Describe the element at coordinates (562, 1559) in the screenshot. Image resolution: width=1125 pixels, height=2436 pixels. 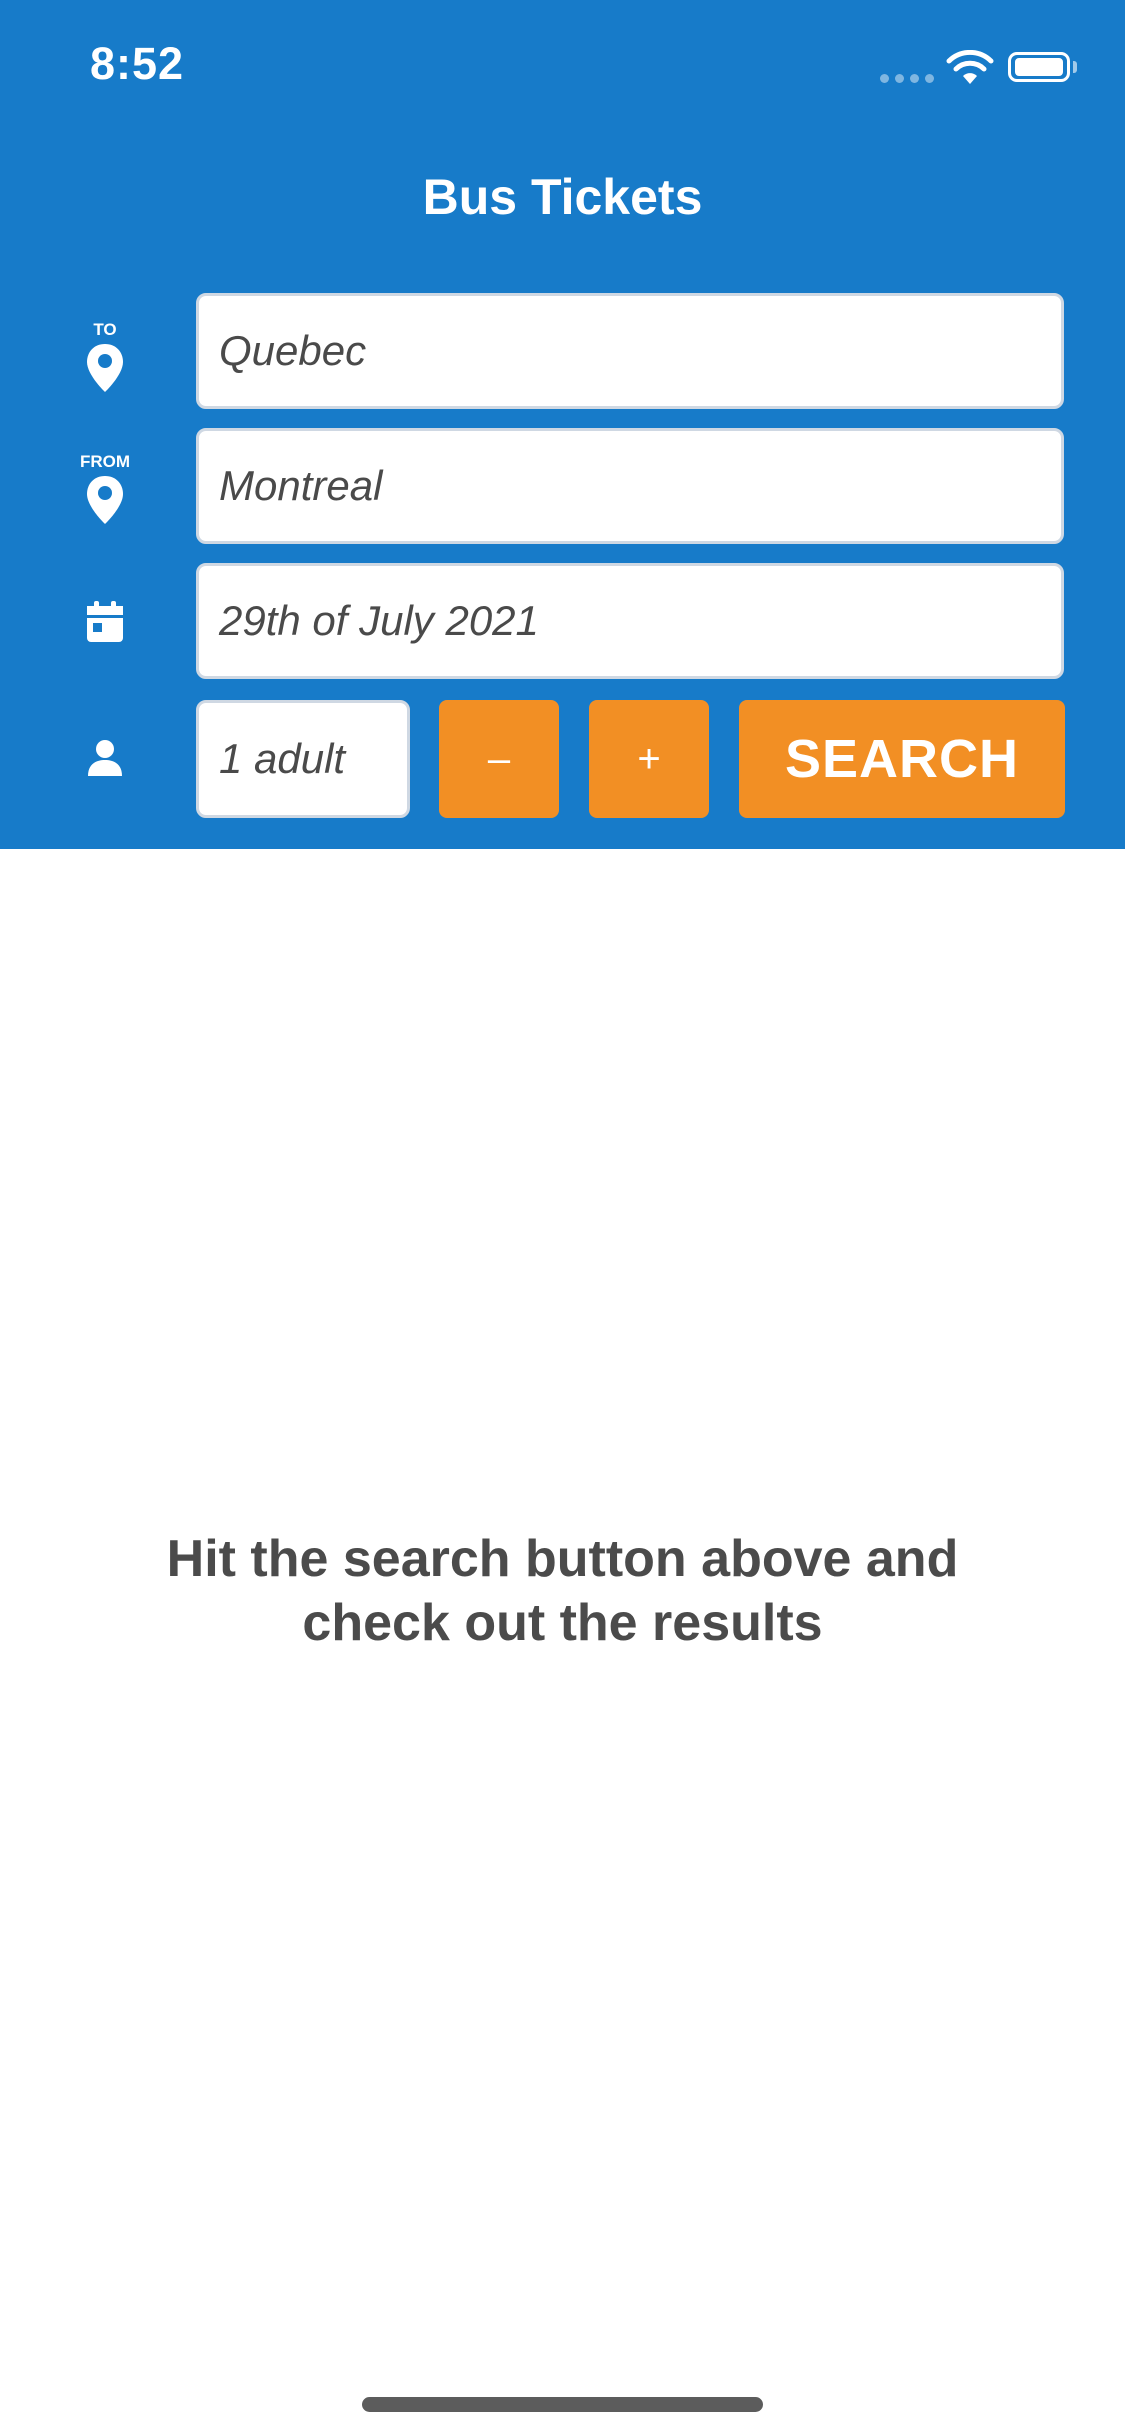
I see `hint-line-1: Hit the search button above and` at that location.